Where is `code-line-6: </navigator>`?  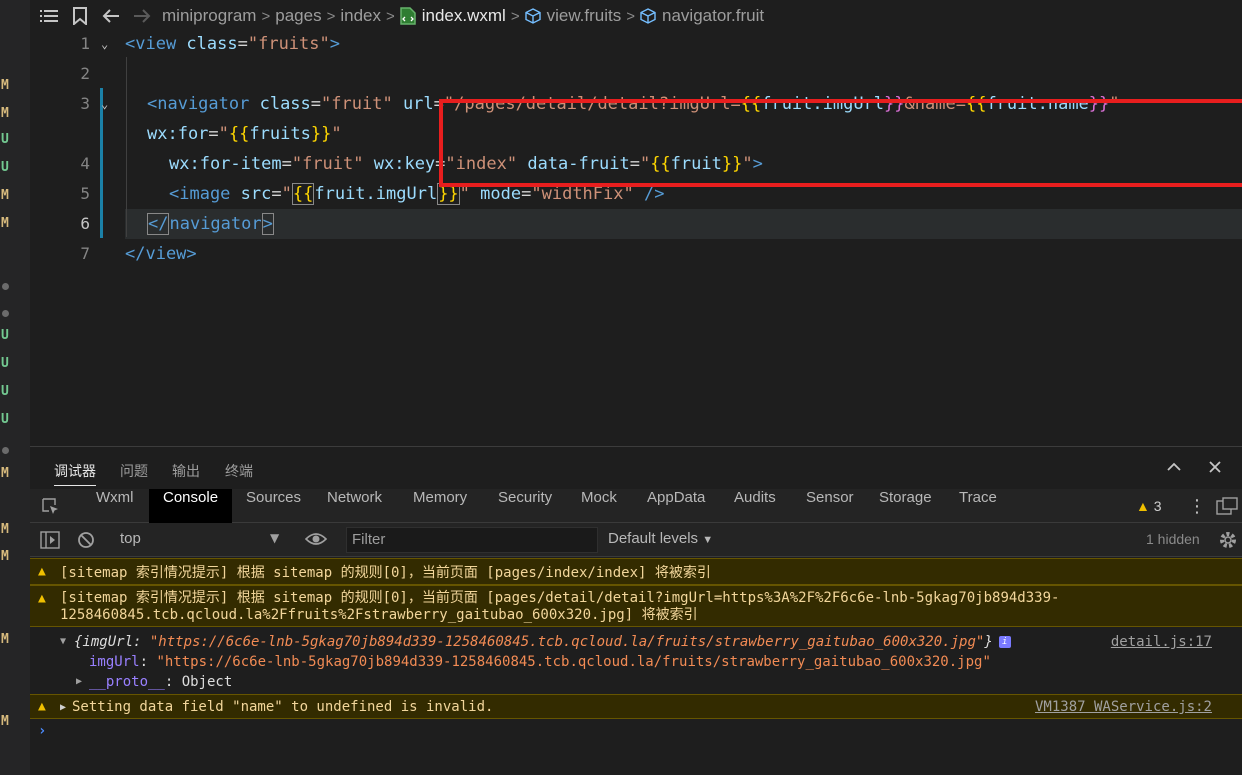
code-line-6: </navigator> is located at coordinates (210, 224).